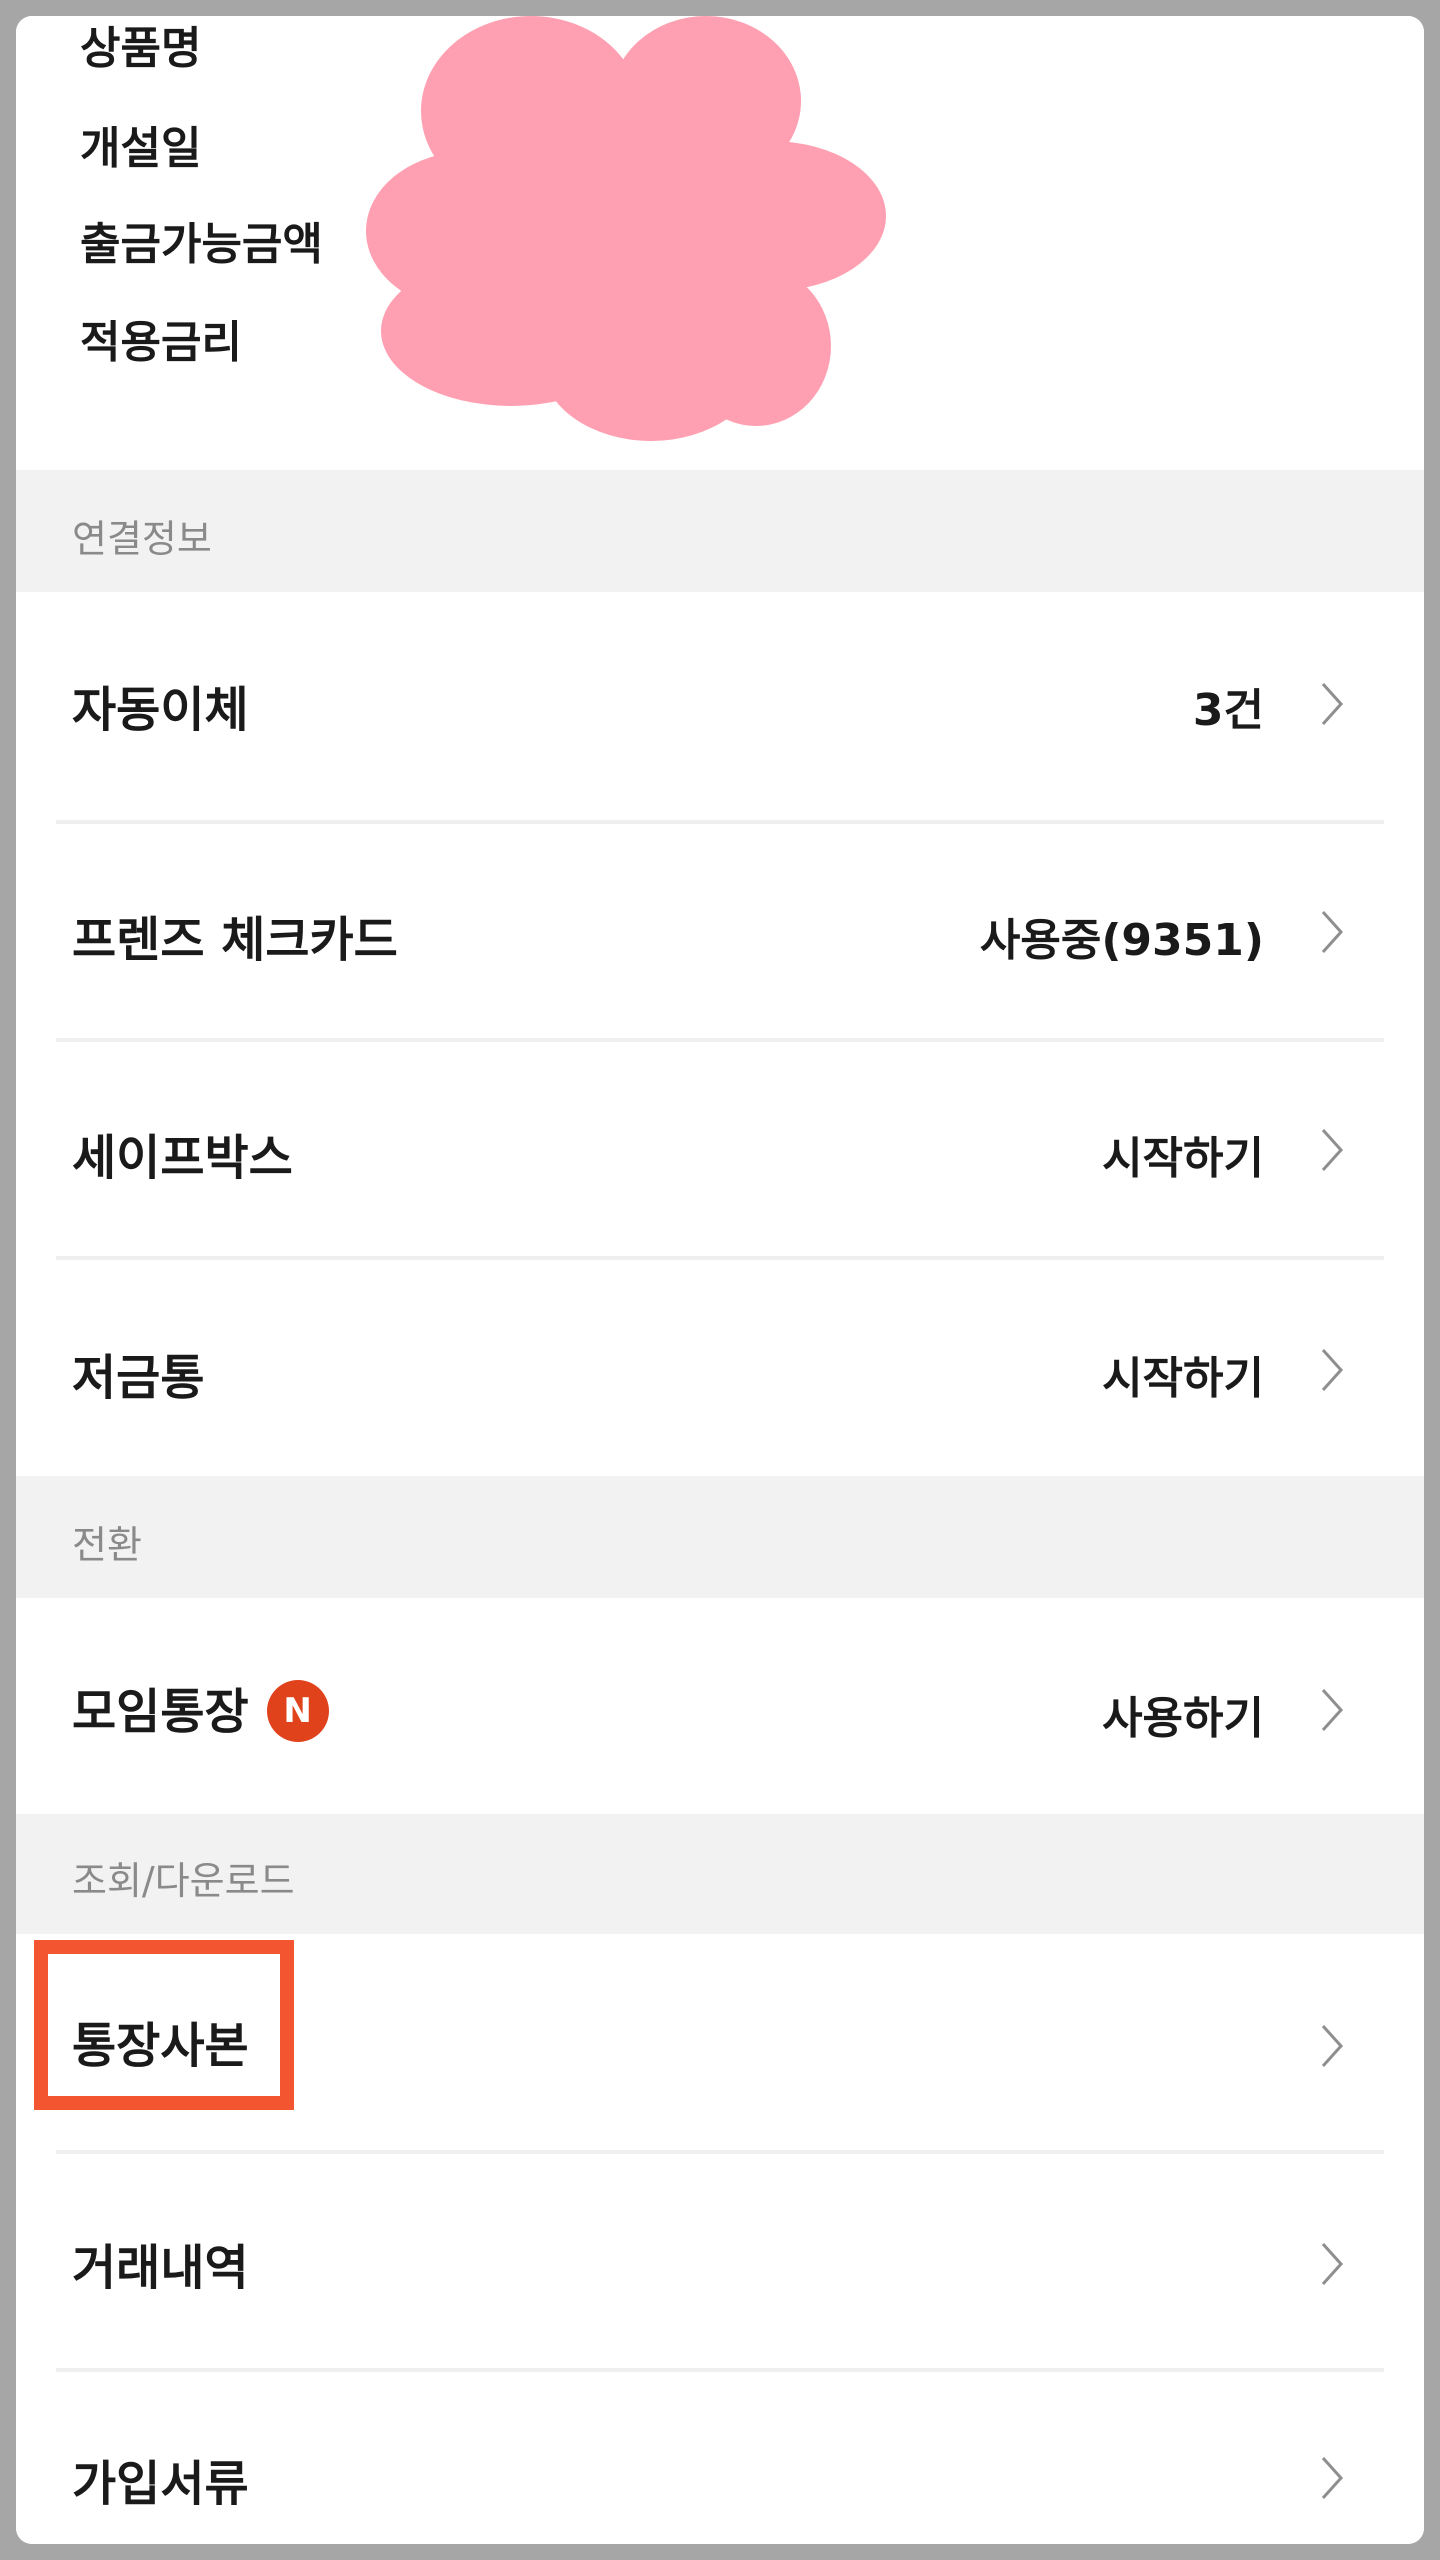  Describe the element at coordinates (107, 1545) in the screenshot. I see `section-label-conversion: 전환` at that location.